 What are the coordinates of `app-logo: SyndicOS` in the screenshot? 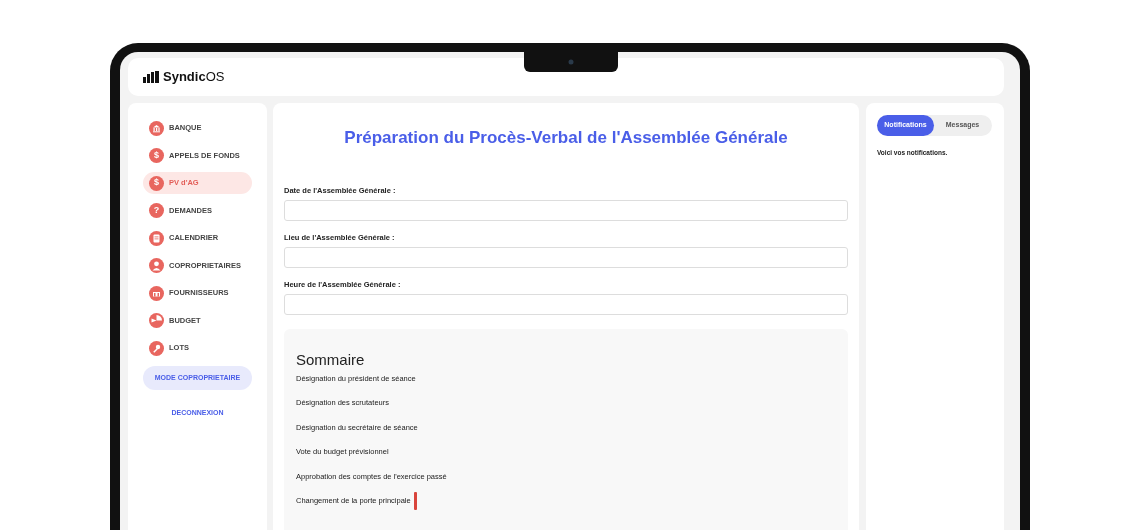 It's located at (194, 77).